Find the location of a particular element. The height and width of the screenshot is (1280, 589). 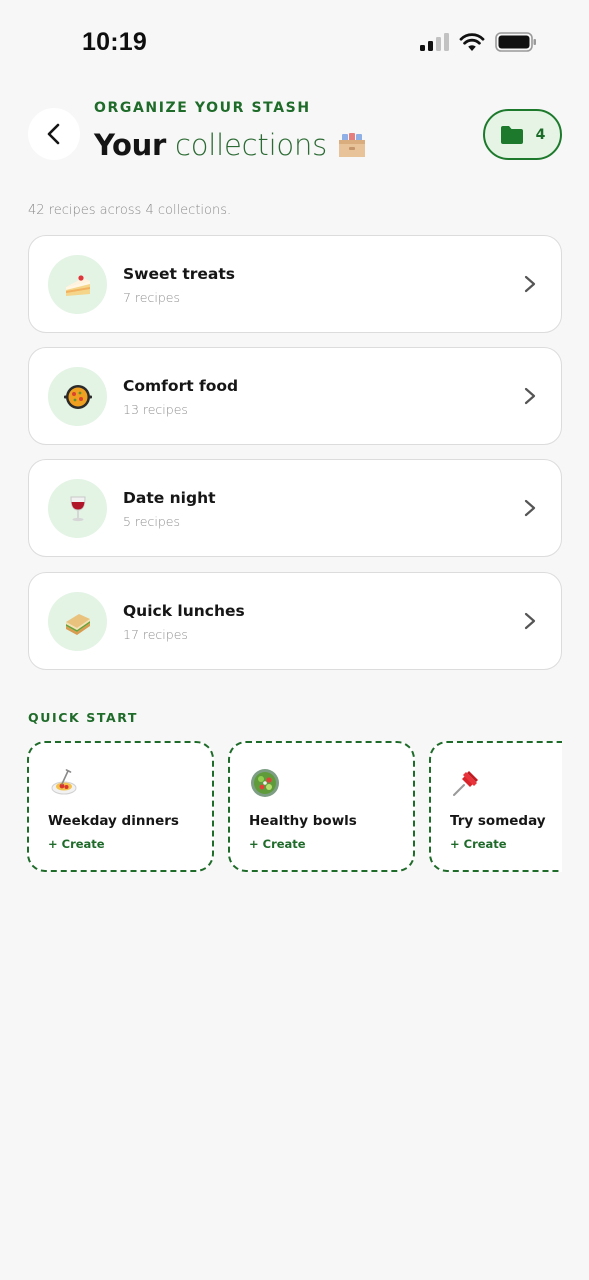

collection-card-sweet-treats: Sweet treats 7 recipes is located at coordinates (295, 284).